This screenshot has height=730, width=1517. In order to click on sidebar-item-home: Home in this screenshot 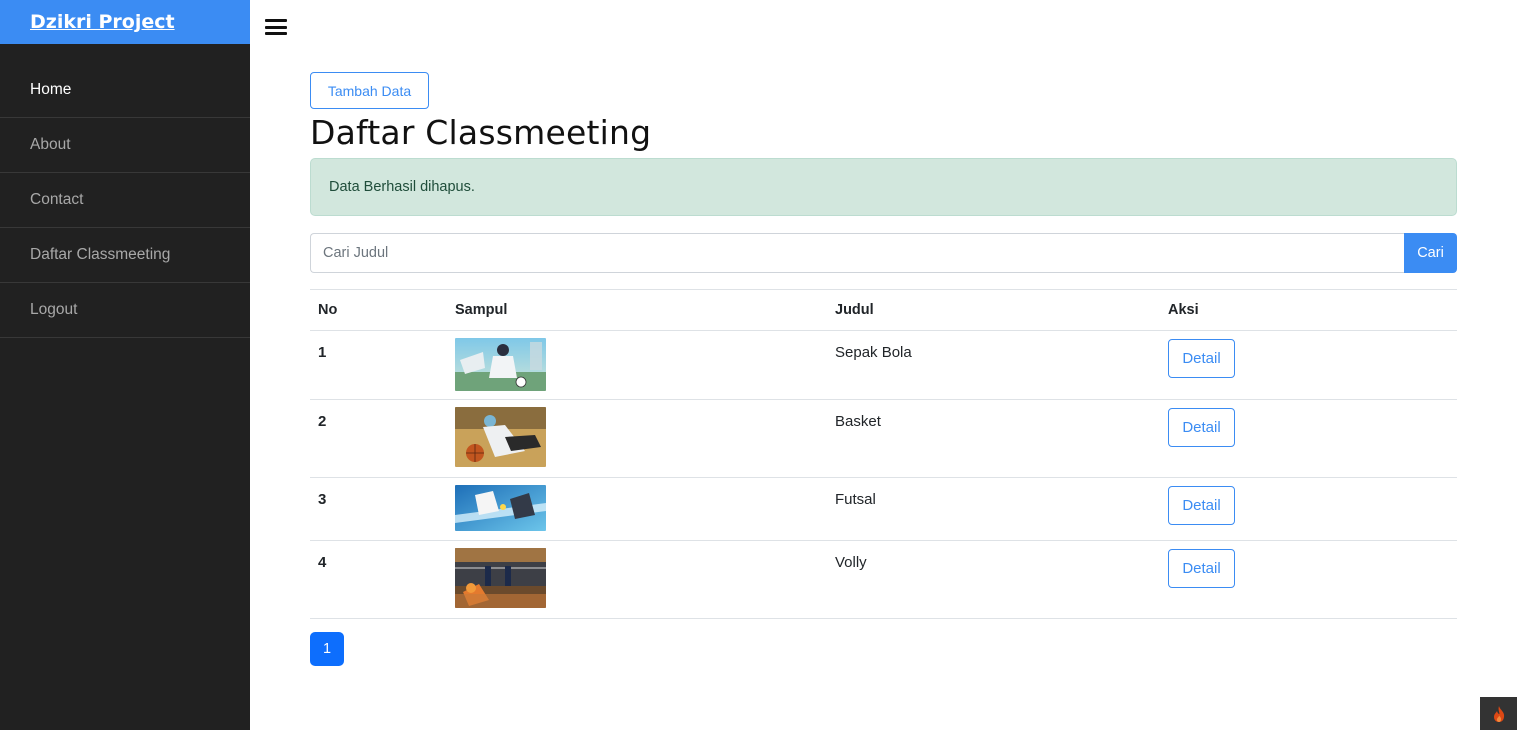, I will do `click(125, 90)`.